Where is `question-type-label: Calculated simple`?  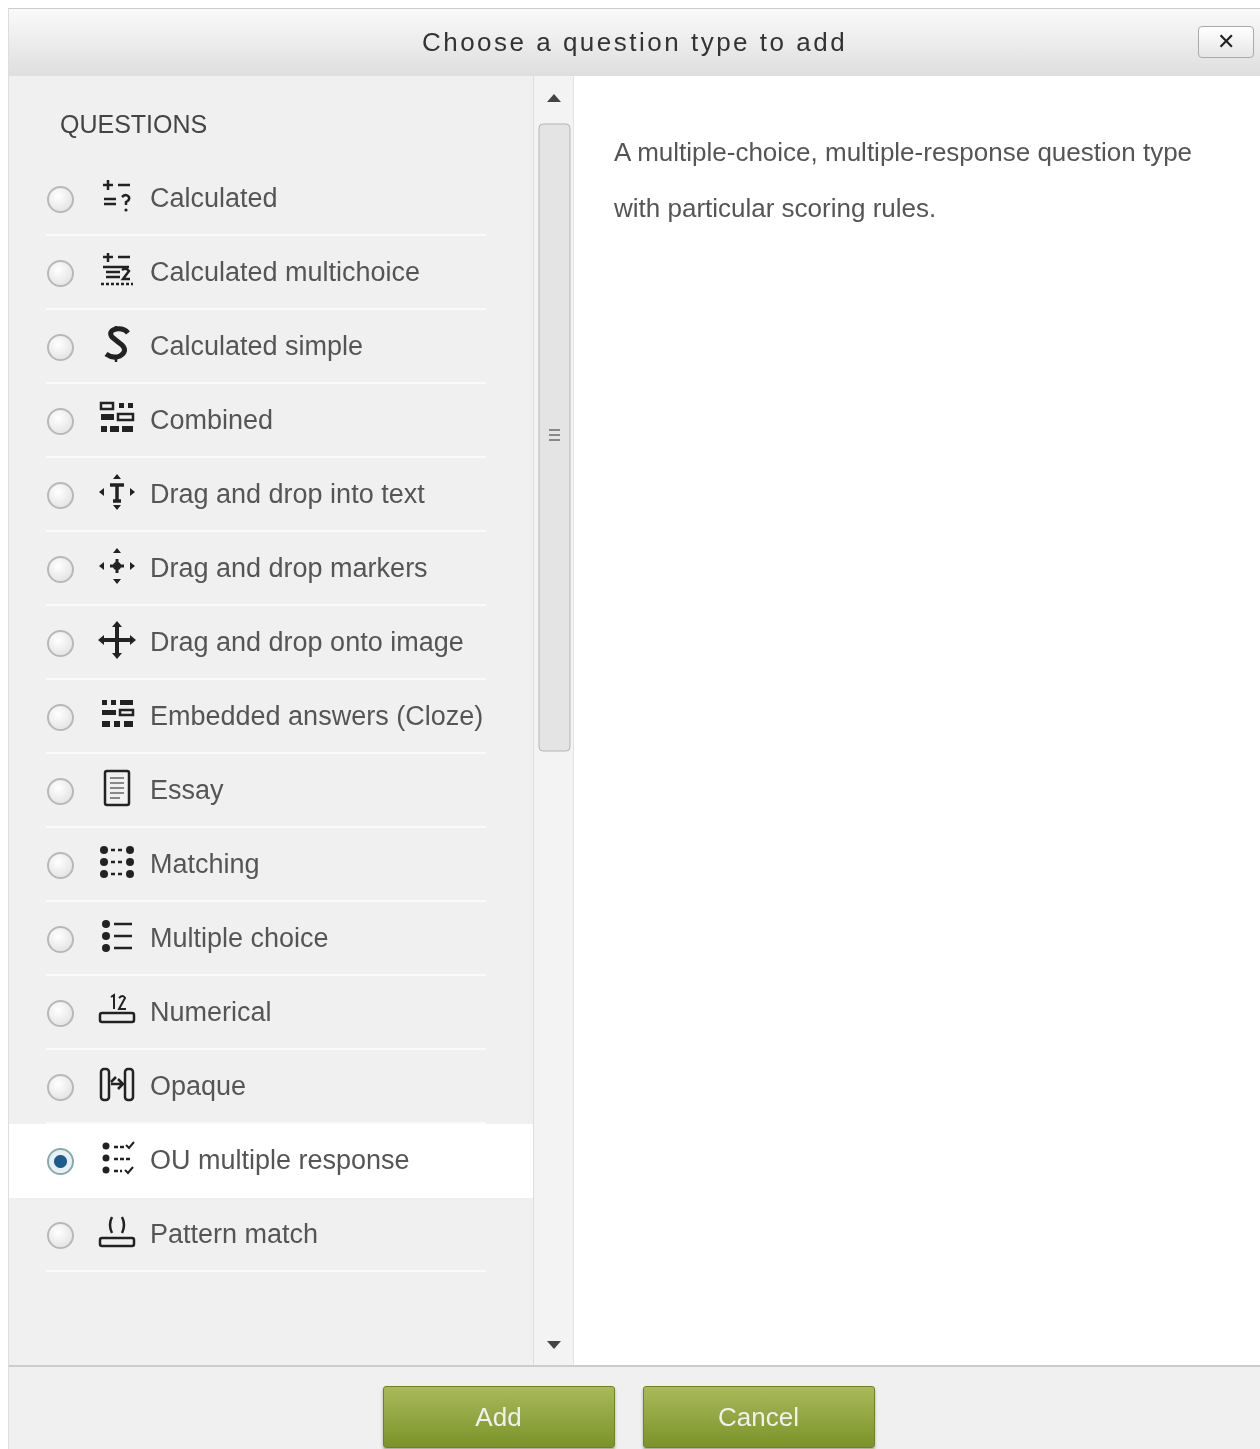
question-type-label: Calculated simple is located at coordinates (257, 345).